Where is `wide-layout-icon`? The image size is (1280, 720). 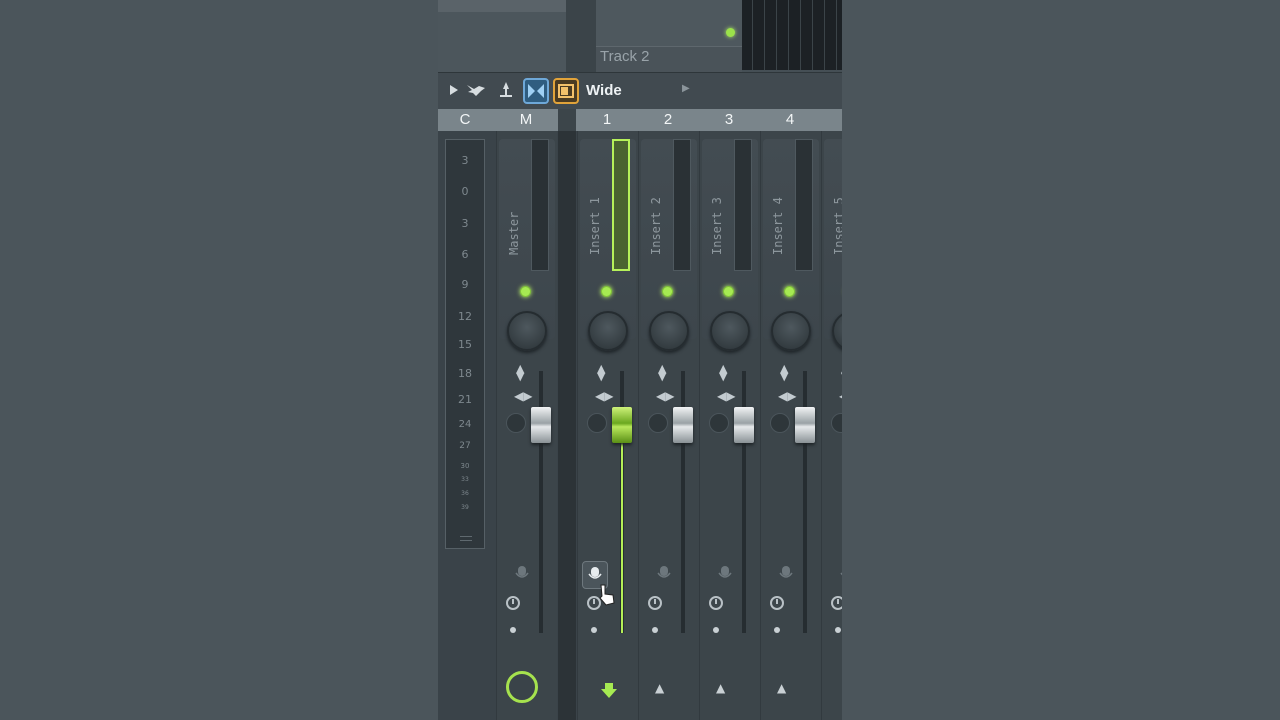
wide-layout-icon is located at coordinates (536, 91).